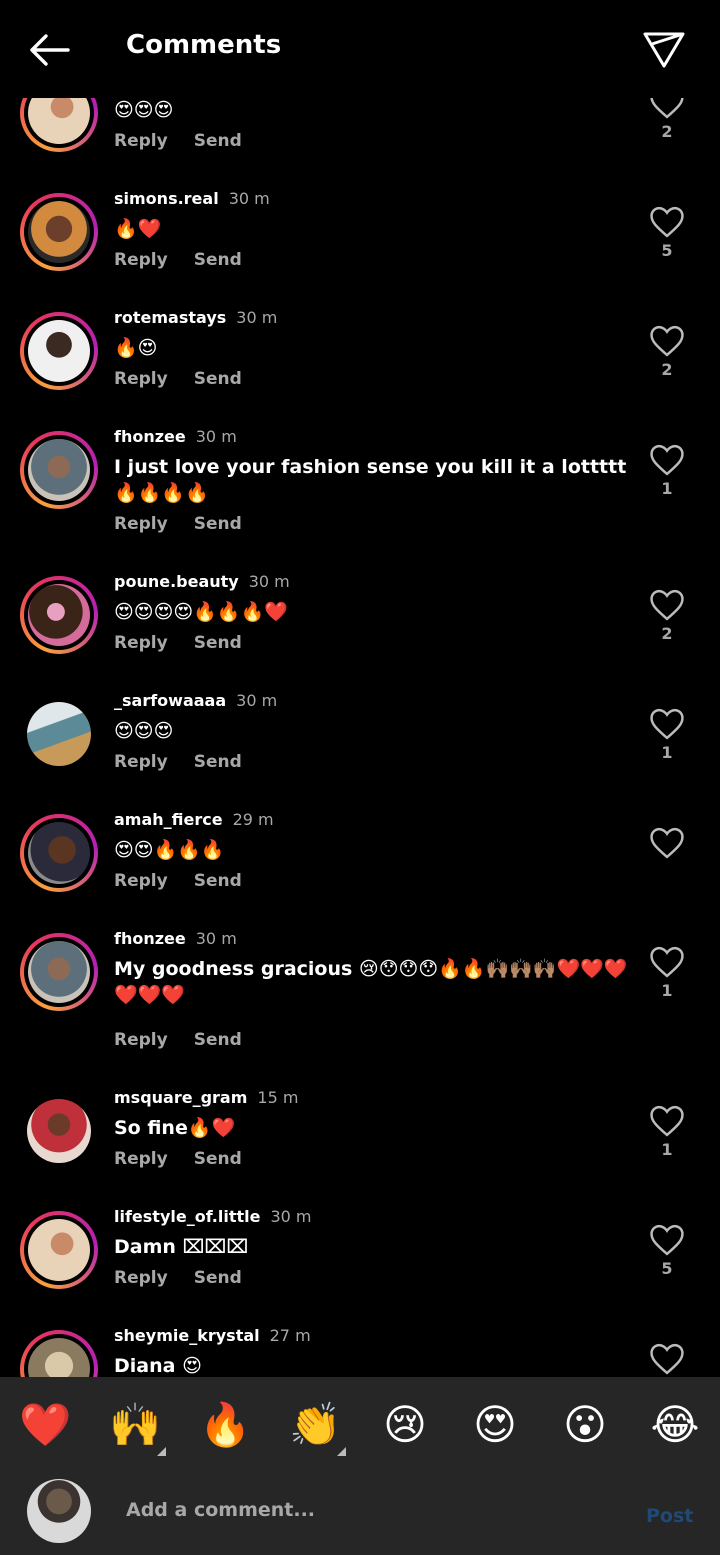 This screenshot has height=1555, width=720. I want to click on comment-text: So fine🔥❤️, so click(175, 1128).